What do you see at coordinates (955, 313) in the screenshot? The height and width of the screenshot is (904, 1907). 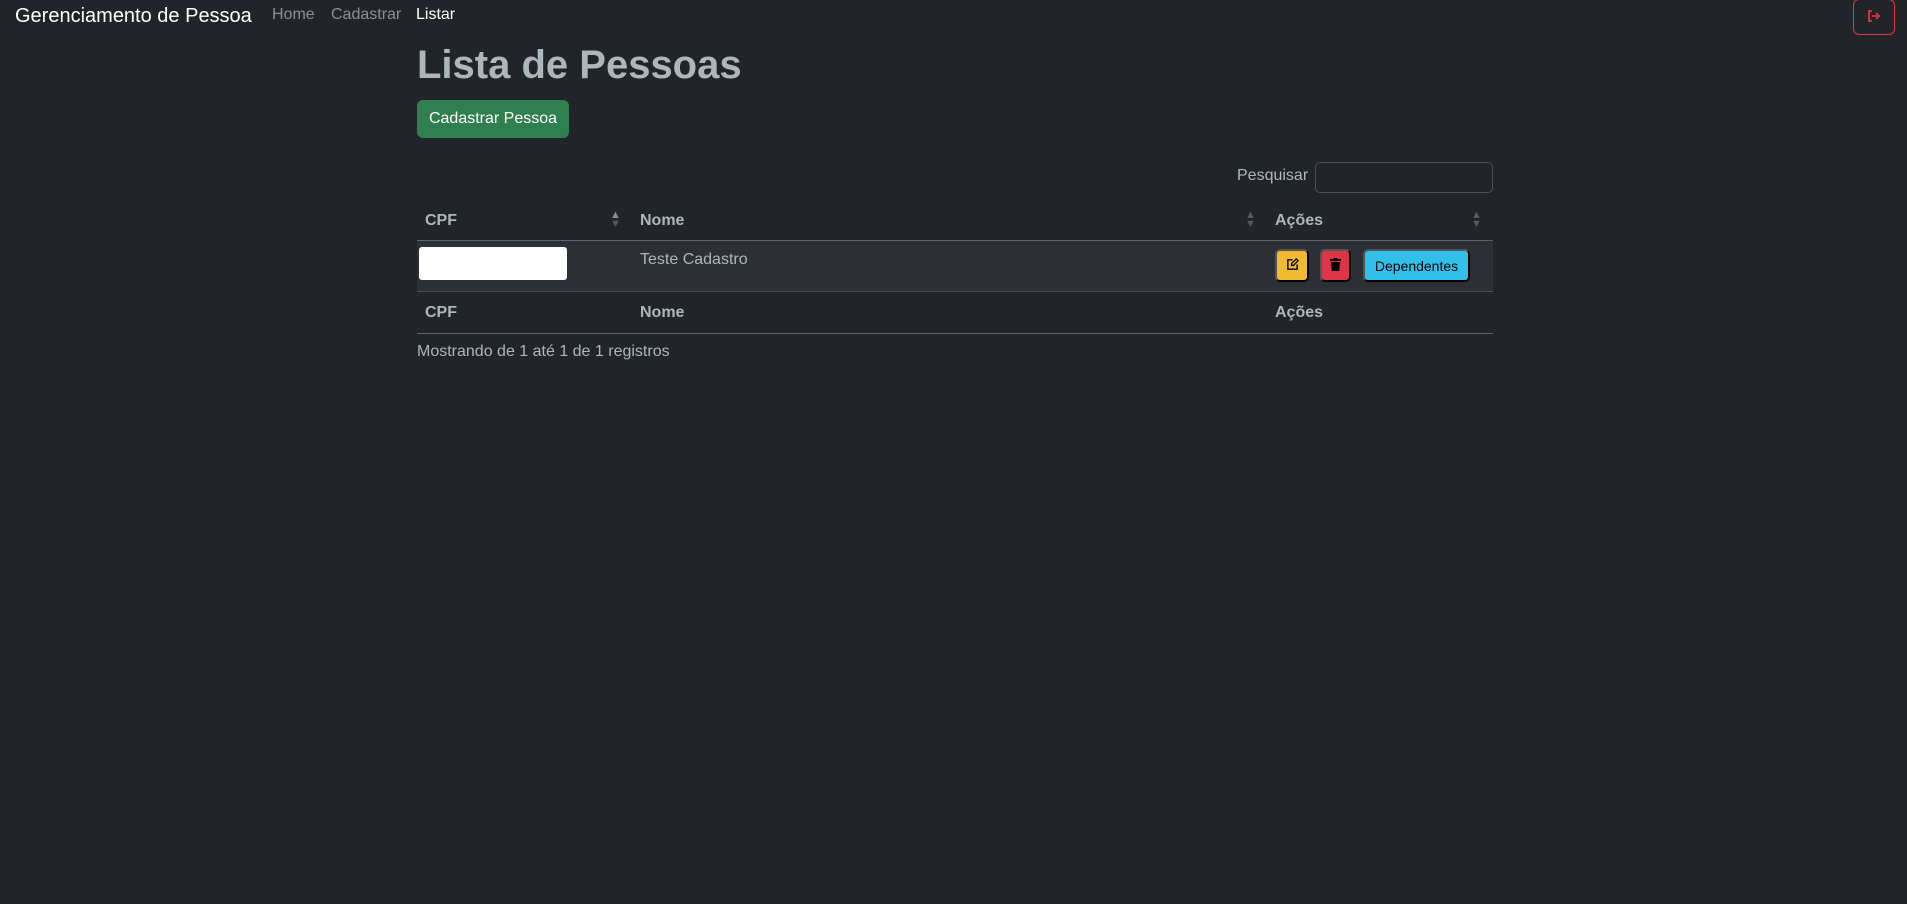 I see `table-footer: CPF Nome Ações` at bounding box center [955, 313].